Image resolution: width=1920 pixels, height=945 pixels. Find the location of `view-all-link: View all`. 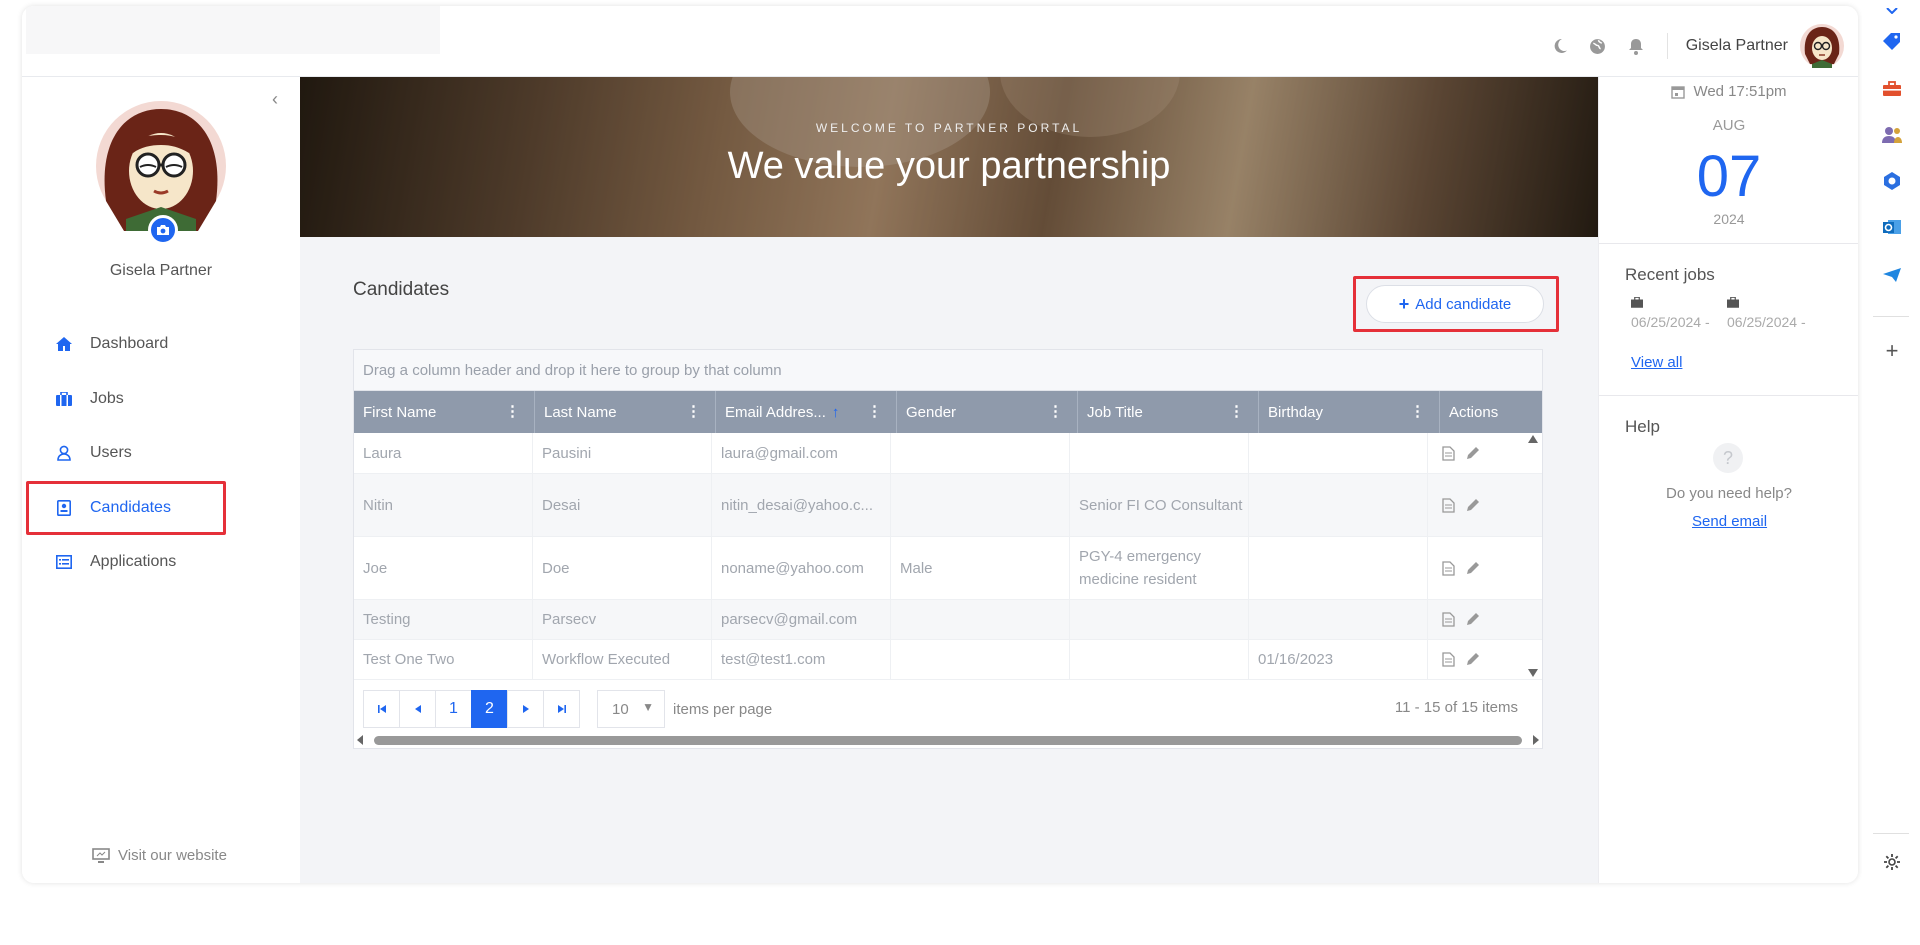

view-all-link: View all is located at coordinates (1656, 362).